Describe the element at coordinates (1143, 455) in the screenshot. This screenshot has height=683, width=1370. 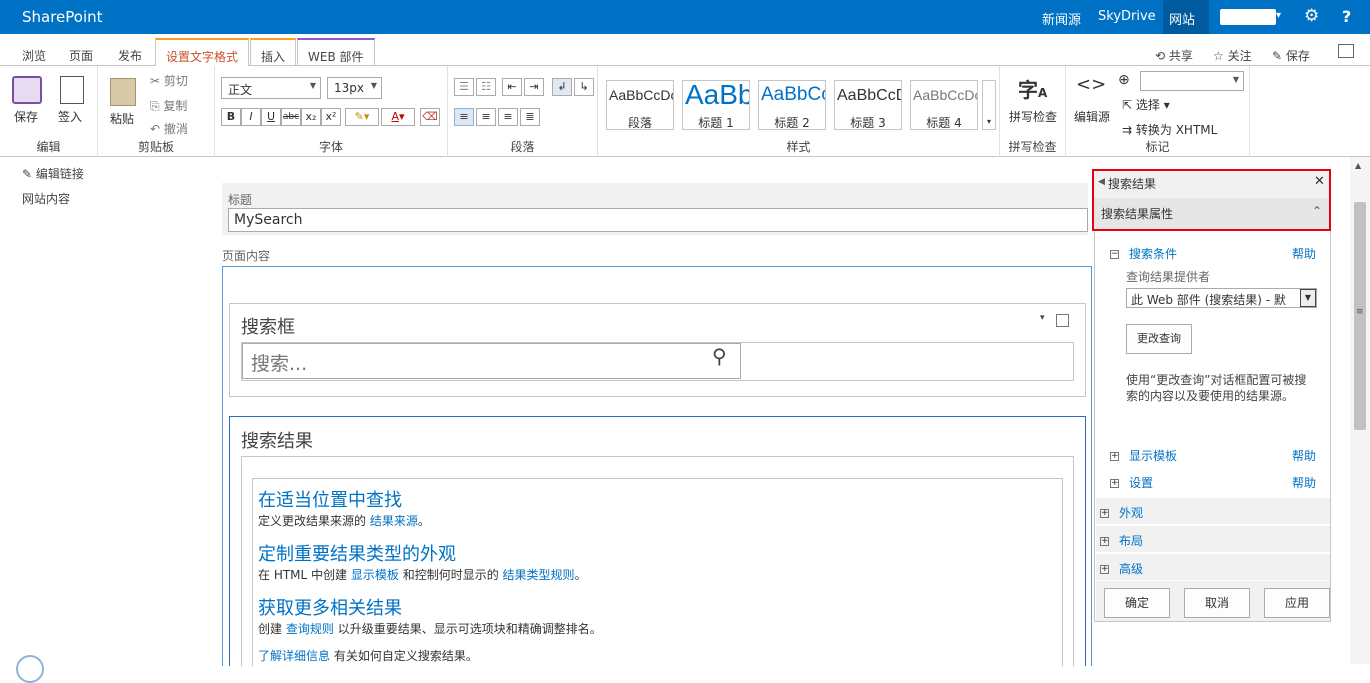
I see `display-templates-toggle: + 显示模板` at that location.